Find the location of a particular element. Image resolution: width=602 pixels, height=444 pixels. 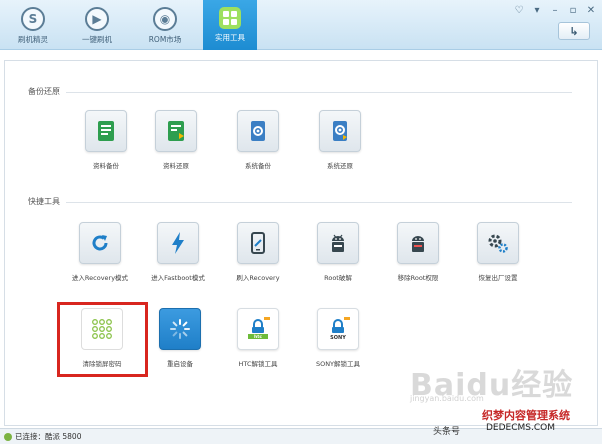

section-title-quick-tools: 快捷工具 is located at coordinates (44, 201).